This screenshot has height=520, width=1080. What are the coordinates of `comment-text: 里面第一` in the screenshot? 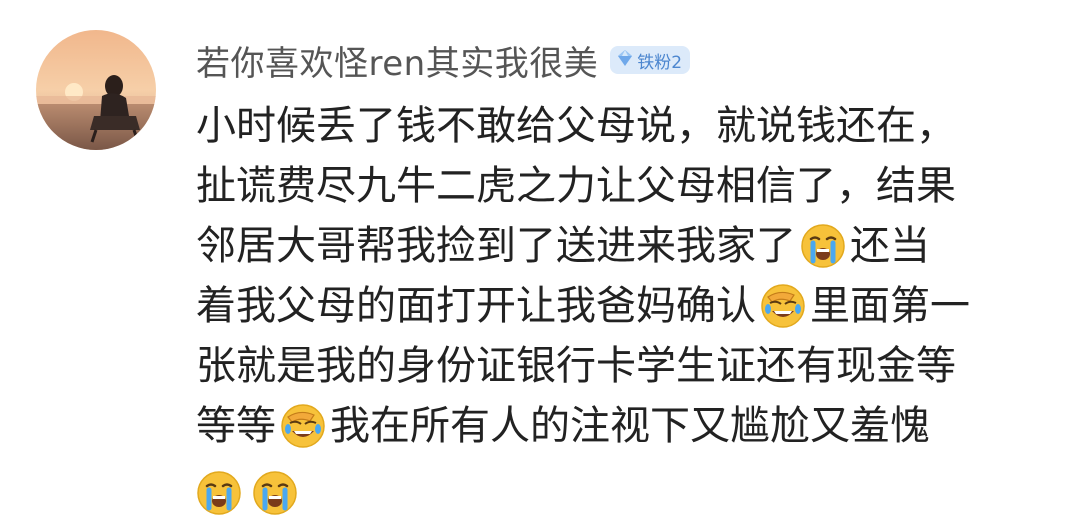 It's located at (890, 306).